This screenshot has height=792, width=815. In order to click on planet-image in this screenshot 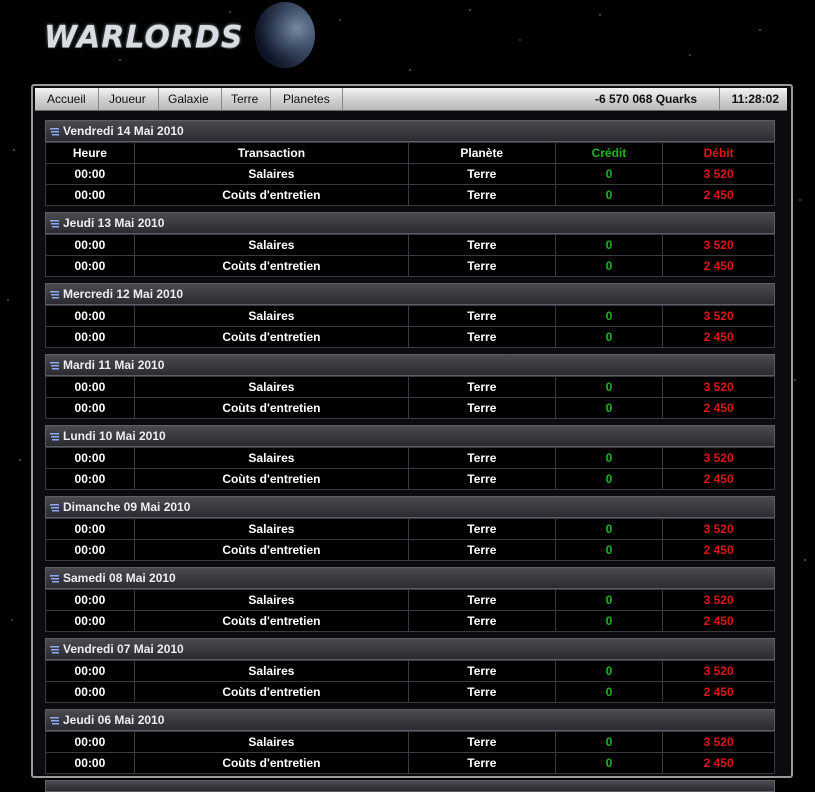, I will do `click(285, 35)`.